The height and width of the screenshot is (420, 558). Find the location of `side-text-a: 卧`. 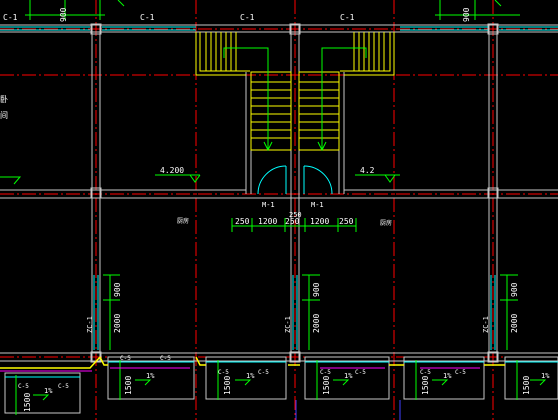

side-text-a: 卧 is located at coordinates (4, 99).